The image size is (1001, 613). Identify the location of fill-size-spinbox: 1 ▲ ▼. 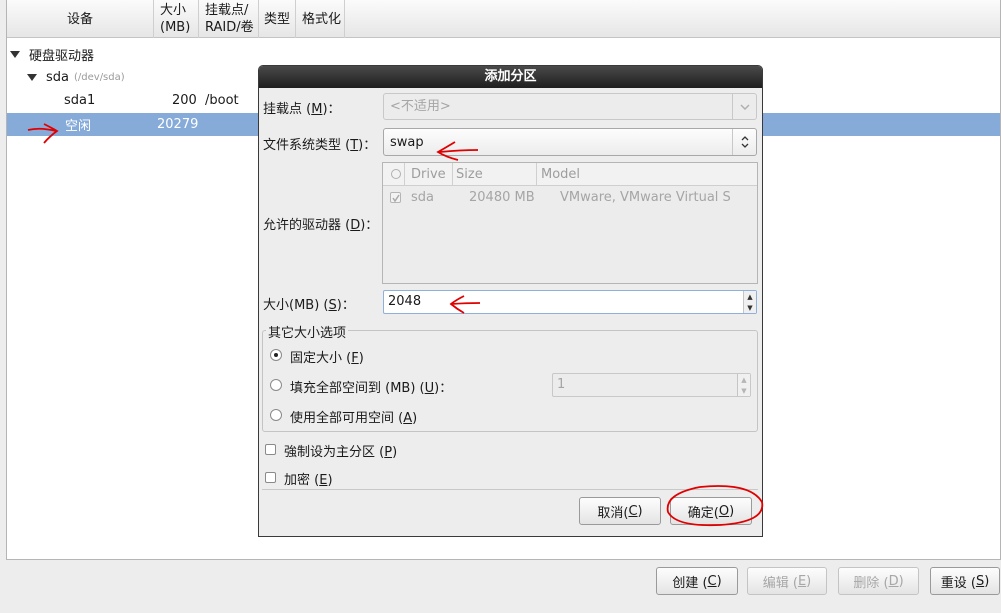
(651, 385).